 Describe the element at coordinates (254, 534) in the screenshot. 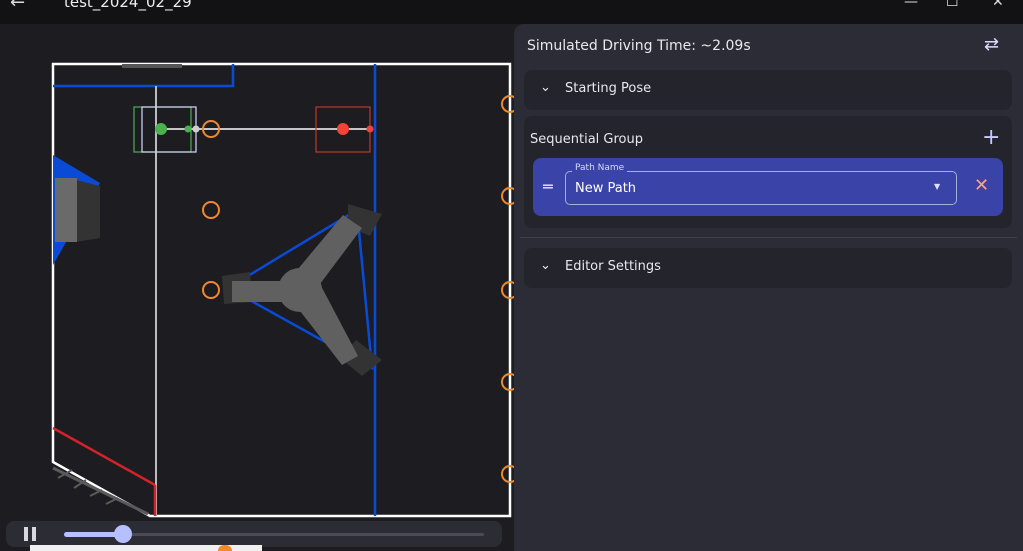

I see `playback-bar` at that location.